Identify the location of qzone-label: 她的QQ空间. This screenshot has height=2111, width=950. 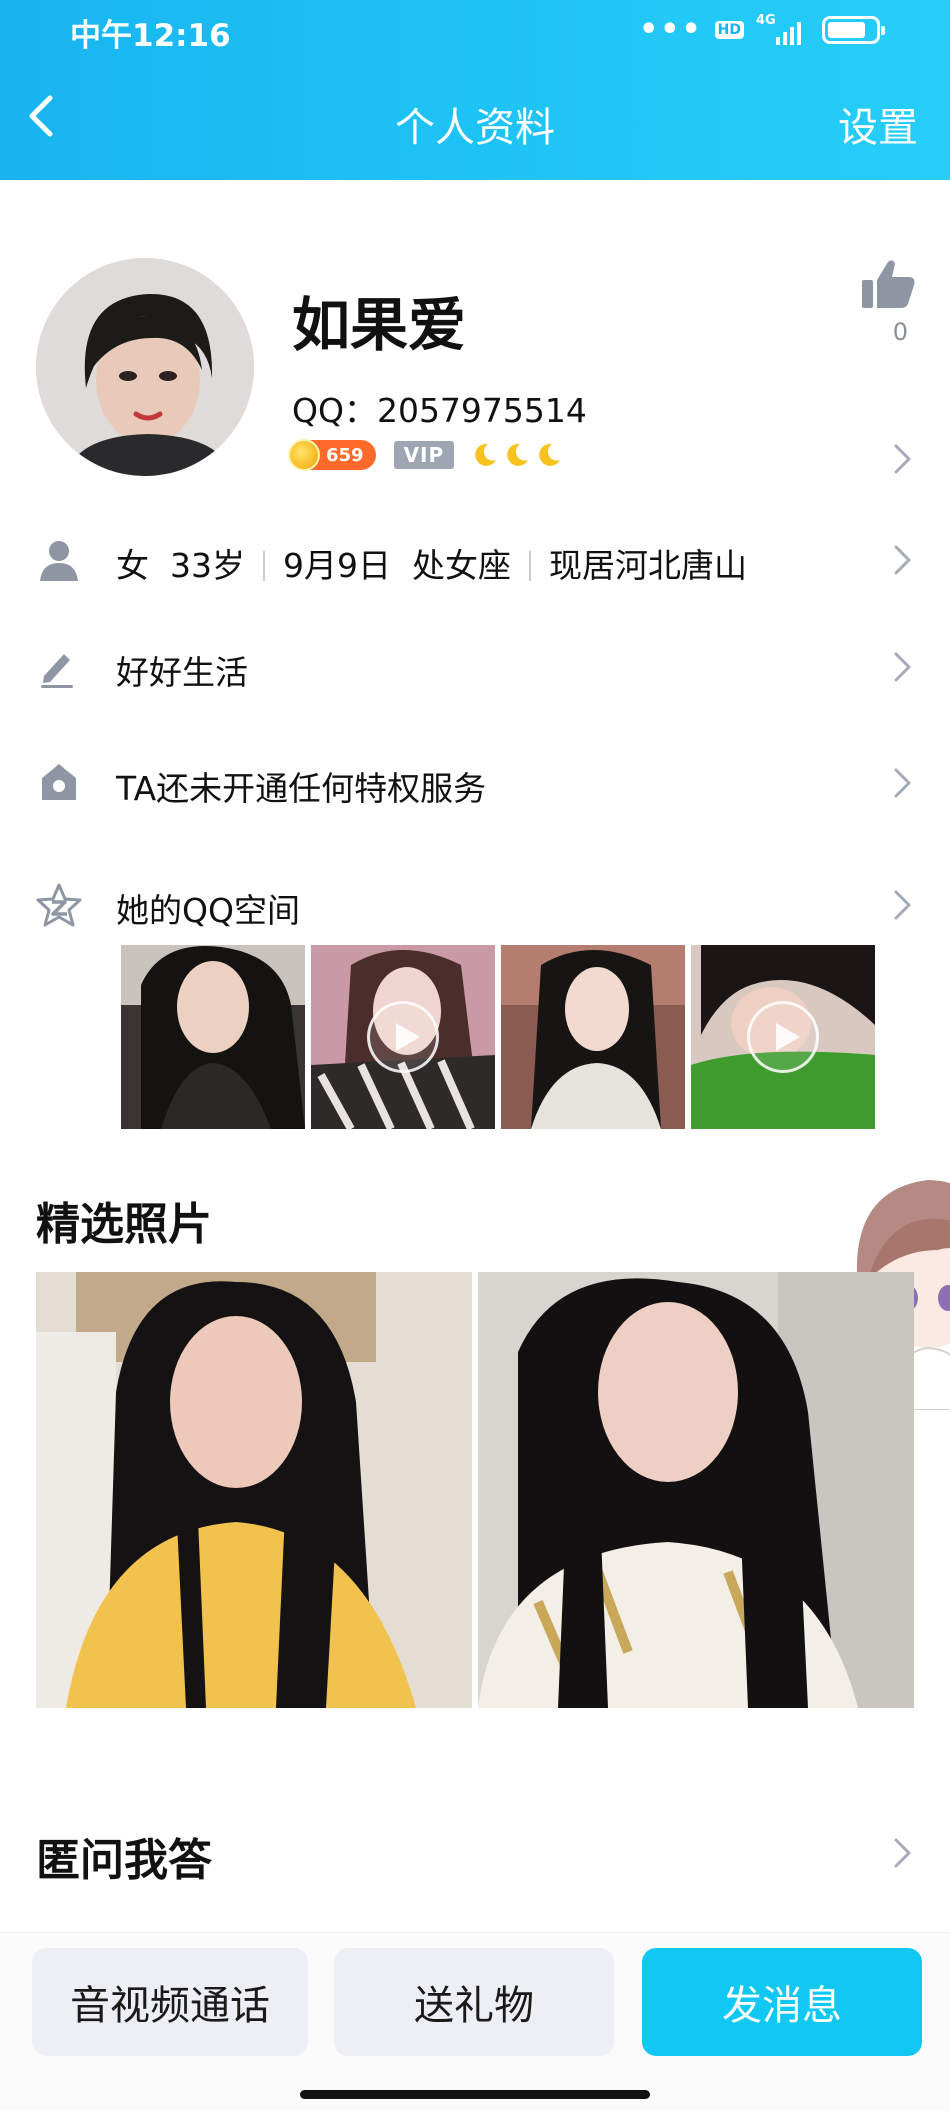
(208, 910).